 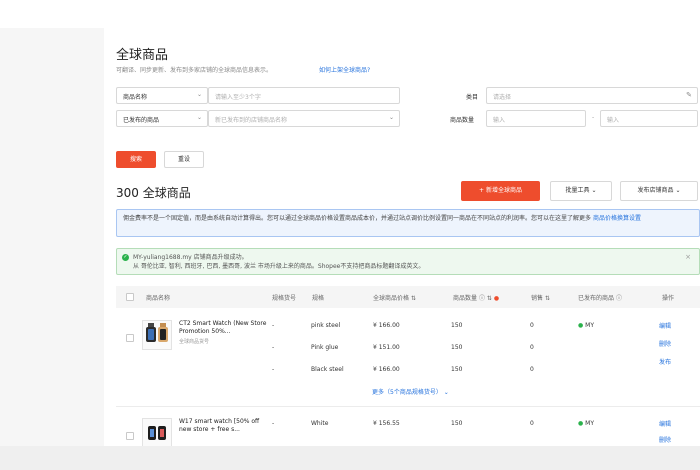 What do you see at coordinates (344, 69) in the screenshot?
I see `help-link: 如何上架全球商品?` at bounding box center [344, 69].